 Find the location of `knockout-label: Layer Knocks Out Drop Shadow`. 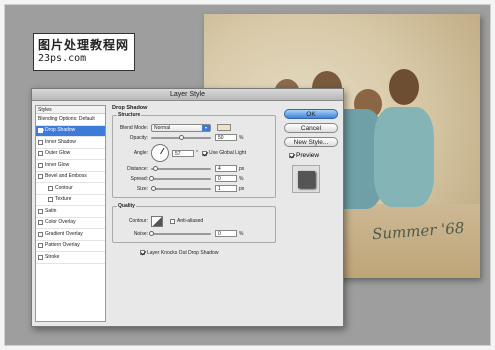

knockout-label: Layer Knocks Out Drop Shadow is located at coordinates (183, 252).